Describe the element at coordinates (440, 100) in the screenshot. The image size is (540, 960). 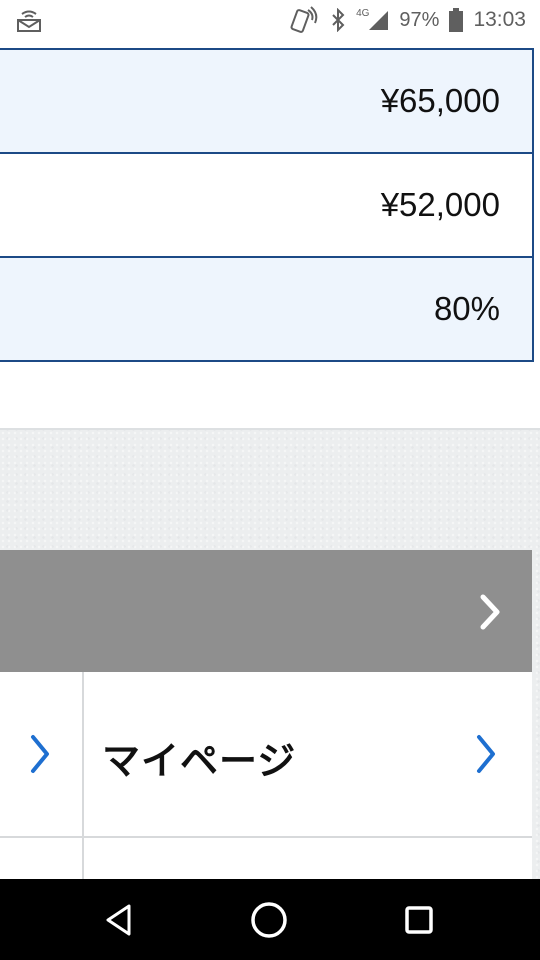
I see `price-value: ¥65,000` at that location.